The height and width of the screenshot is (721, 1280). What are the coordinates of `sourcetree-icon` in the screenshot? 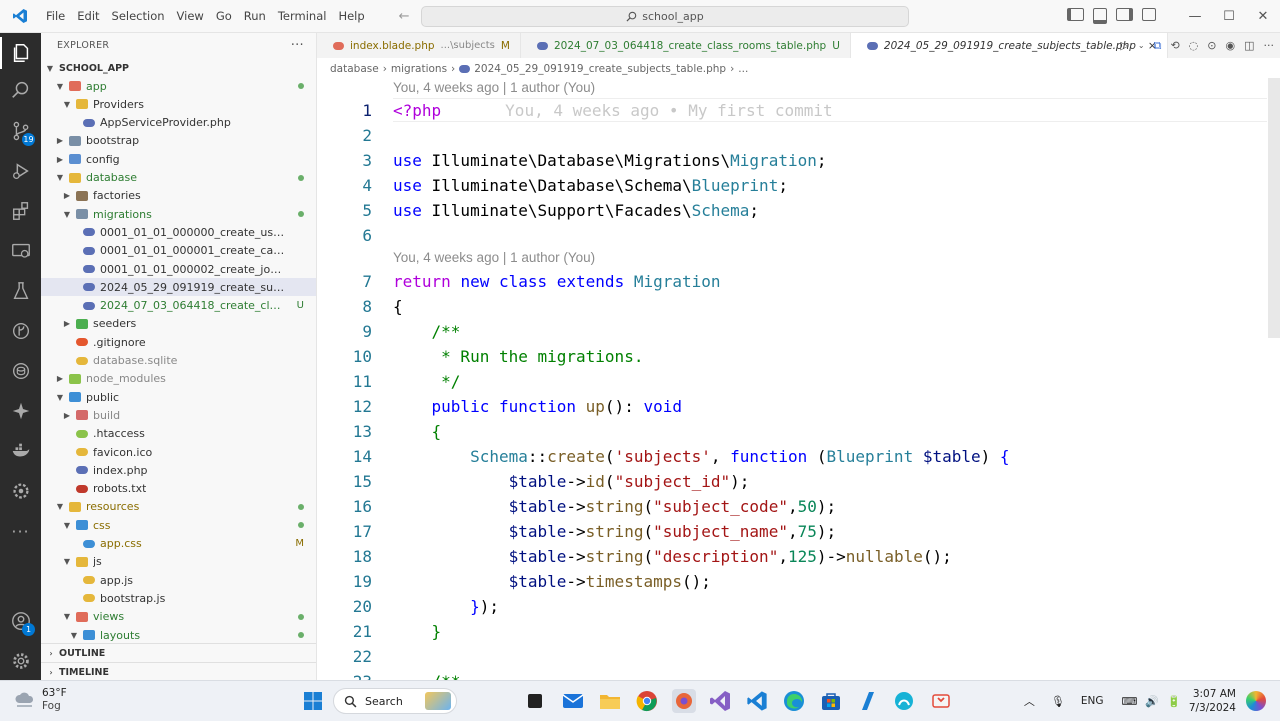 It's located at (868, 701).